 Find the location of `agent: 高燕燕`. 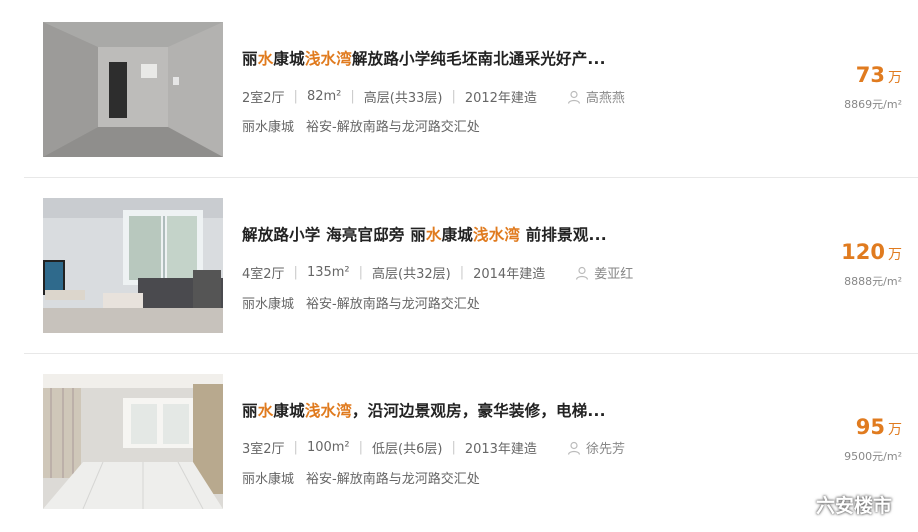

agent: 高燕燕 is located at coordinates (596, 96).